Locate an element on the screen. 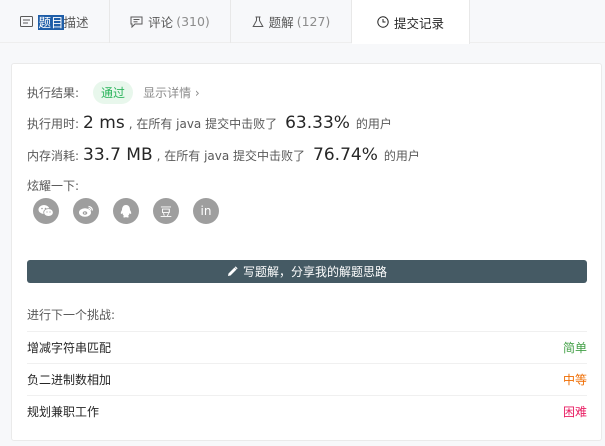  tab-solutions-count: (127) is located at coordinates (313, 21).